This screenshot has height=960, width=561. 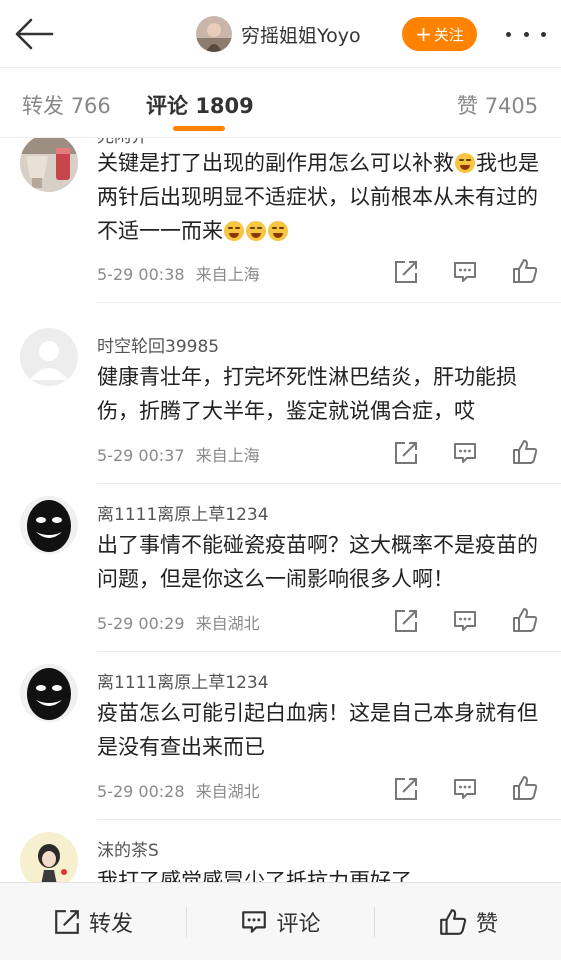 What do you see at coordinates (317, 730) in the screenshot?
I see `comment-text: 疫苗怎么可能引起白血病！这是自己本身就有但是没有查出来而已` at bounding box center [317, 730].